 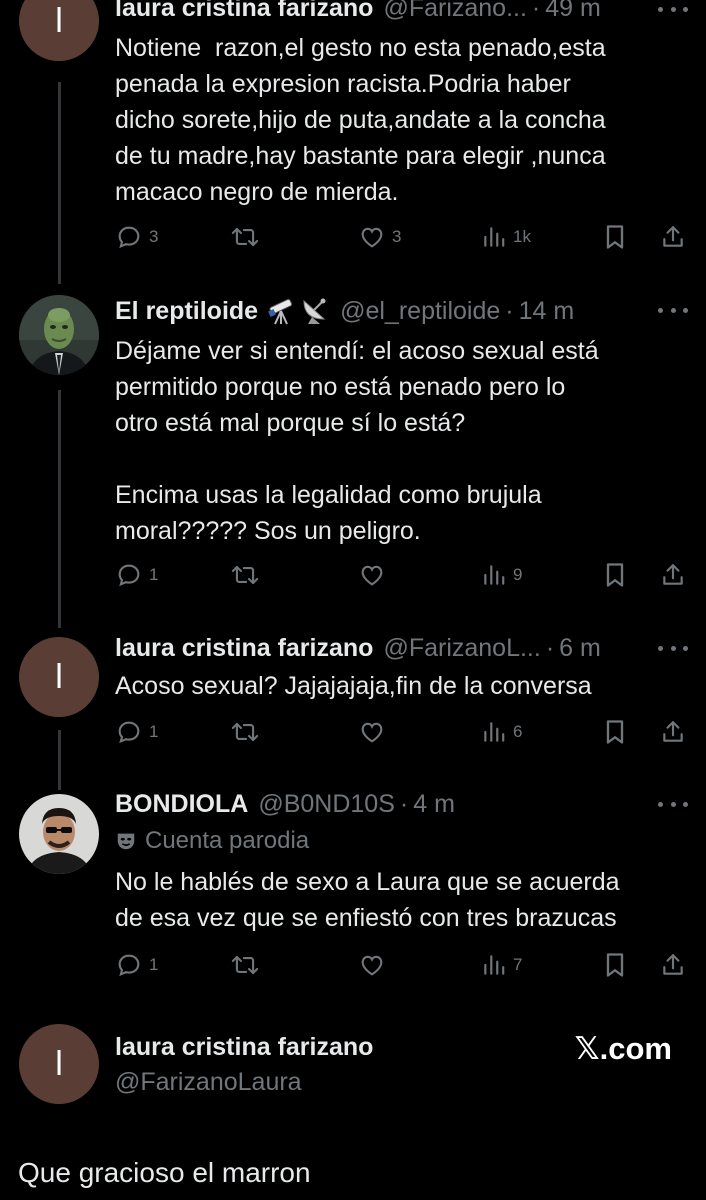 What do you see at coordinates (573, 11) in the screenshot?
I see `timestamp: 49 m` at bounding box center [573, 11].